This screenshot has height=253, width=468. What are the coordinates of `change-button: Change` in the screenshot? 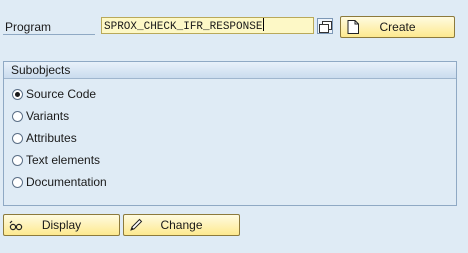 It's located at (181, 225).